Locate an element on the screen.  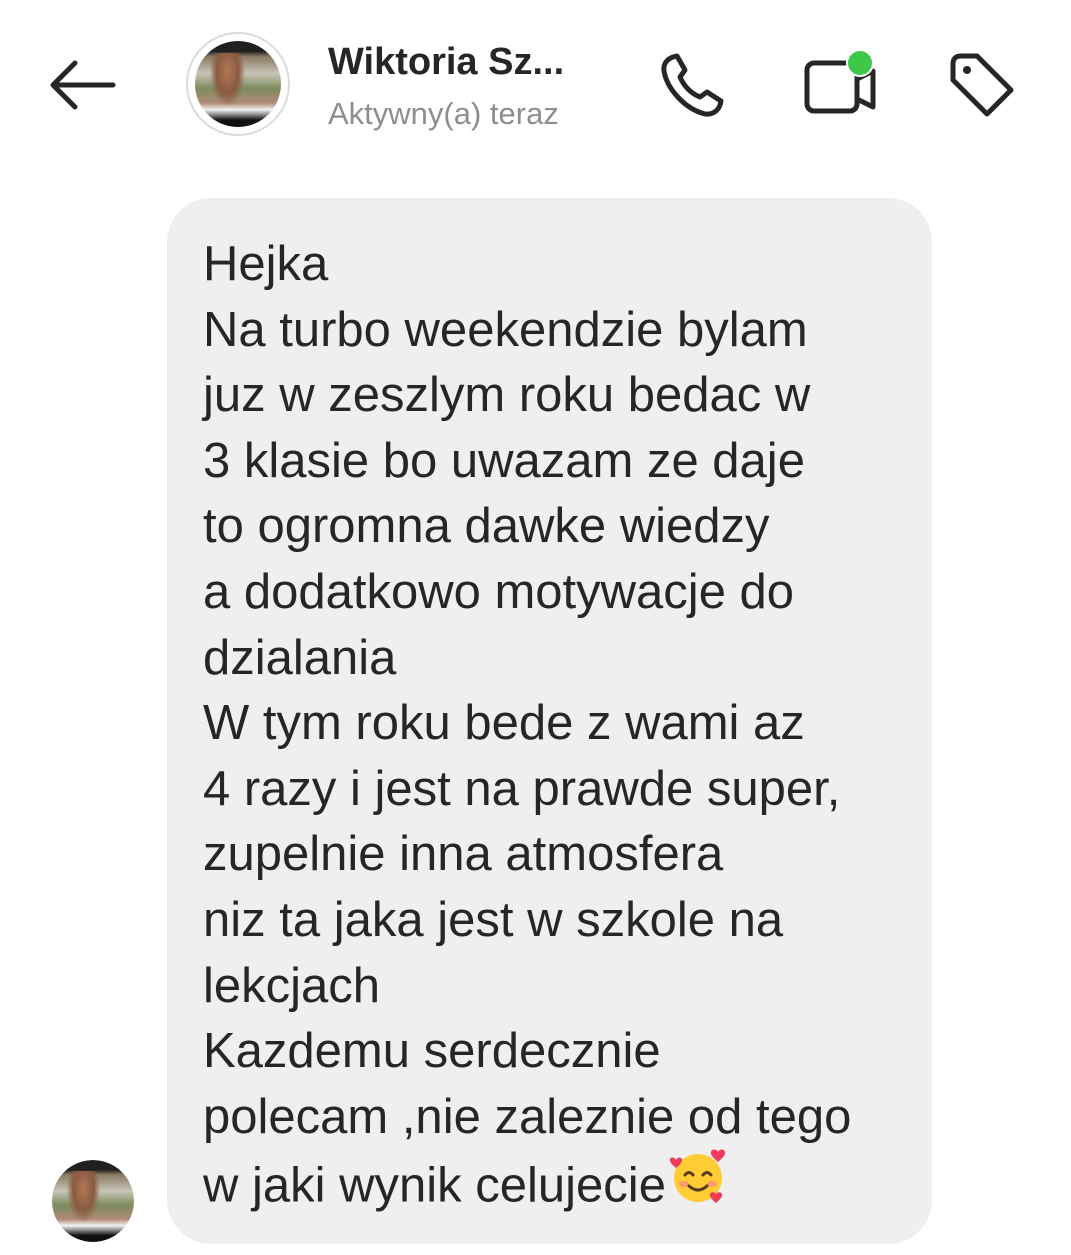
message-line: W tym roku bede z wami az is located at coordinates (504, 723).